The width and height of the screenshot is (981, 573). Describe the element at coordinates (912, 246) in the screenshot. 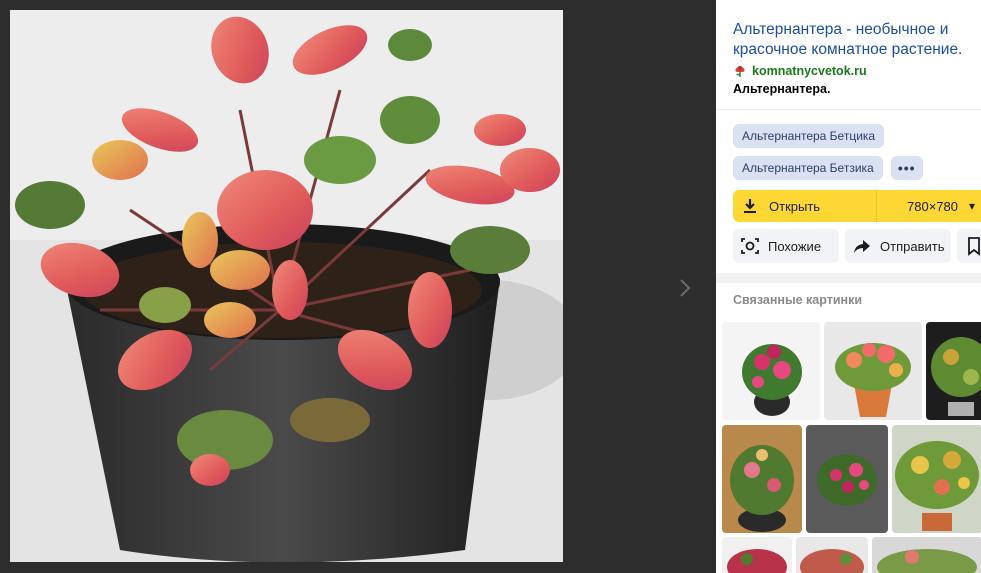

I see `share-label: Отправить` at that location.